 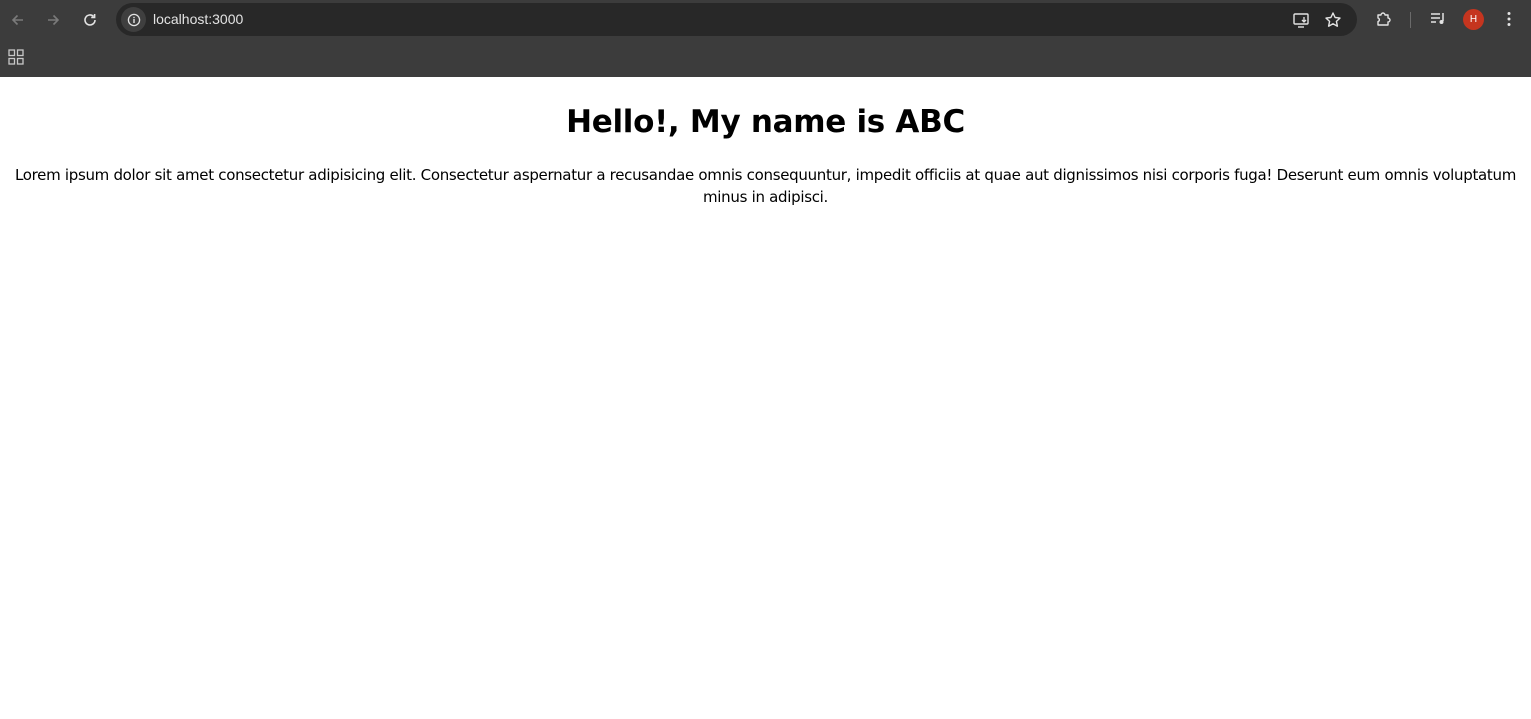 I want to click on media-controls-icon, so click(x=1437, y=18).